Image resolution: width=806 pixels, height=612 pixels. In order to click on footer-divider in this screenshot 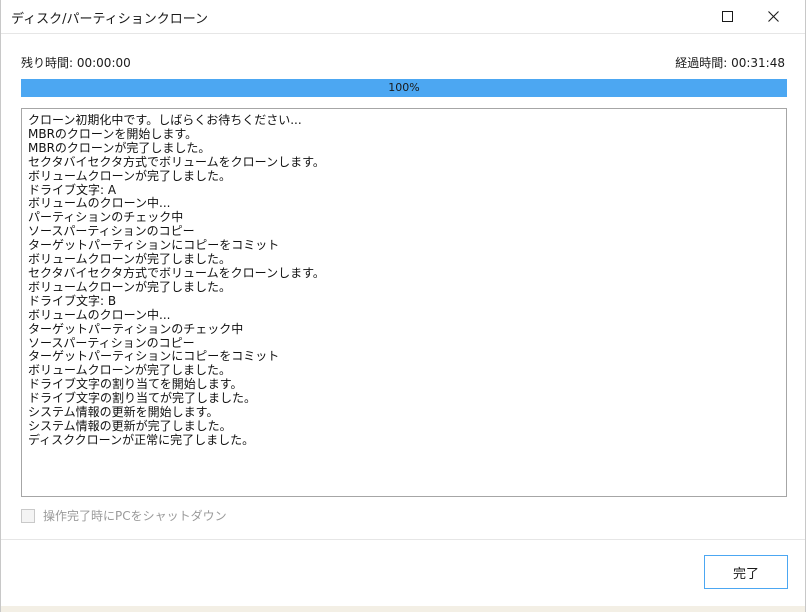, I will do `click(403, 539)`.